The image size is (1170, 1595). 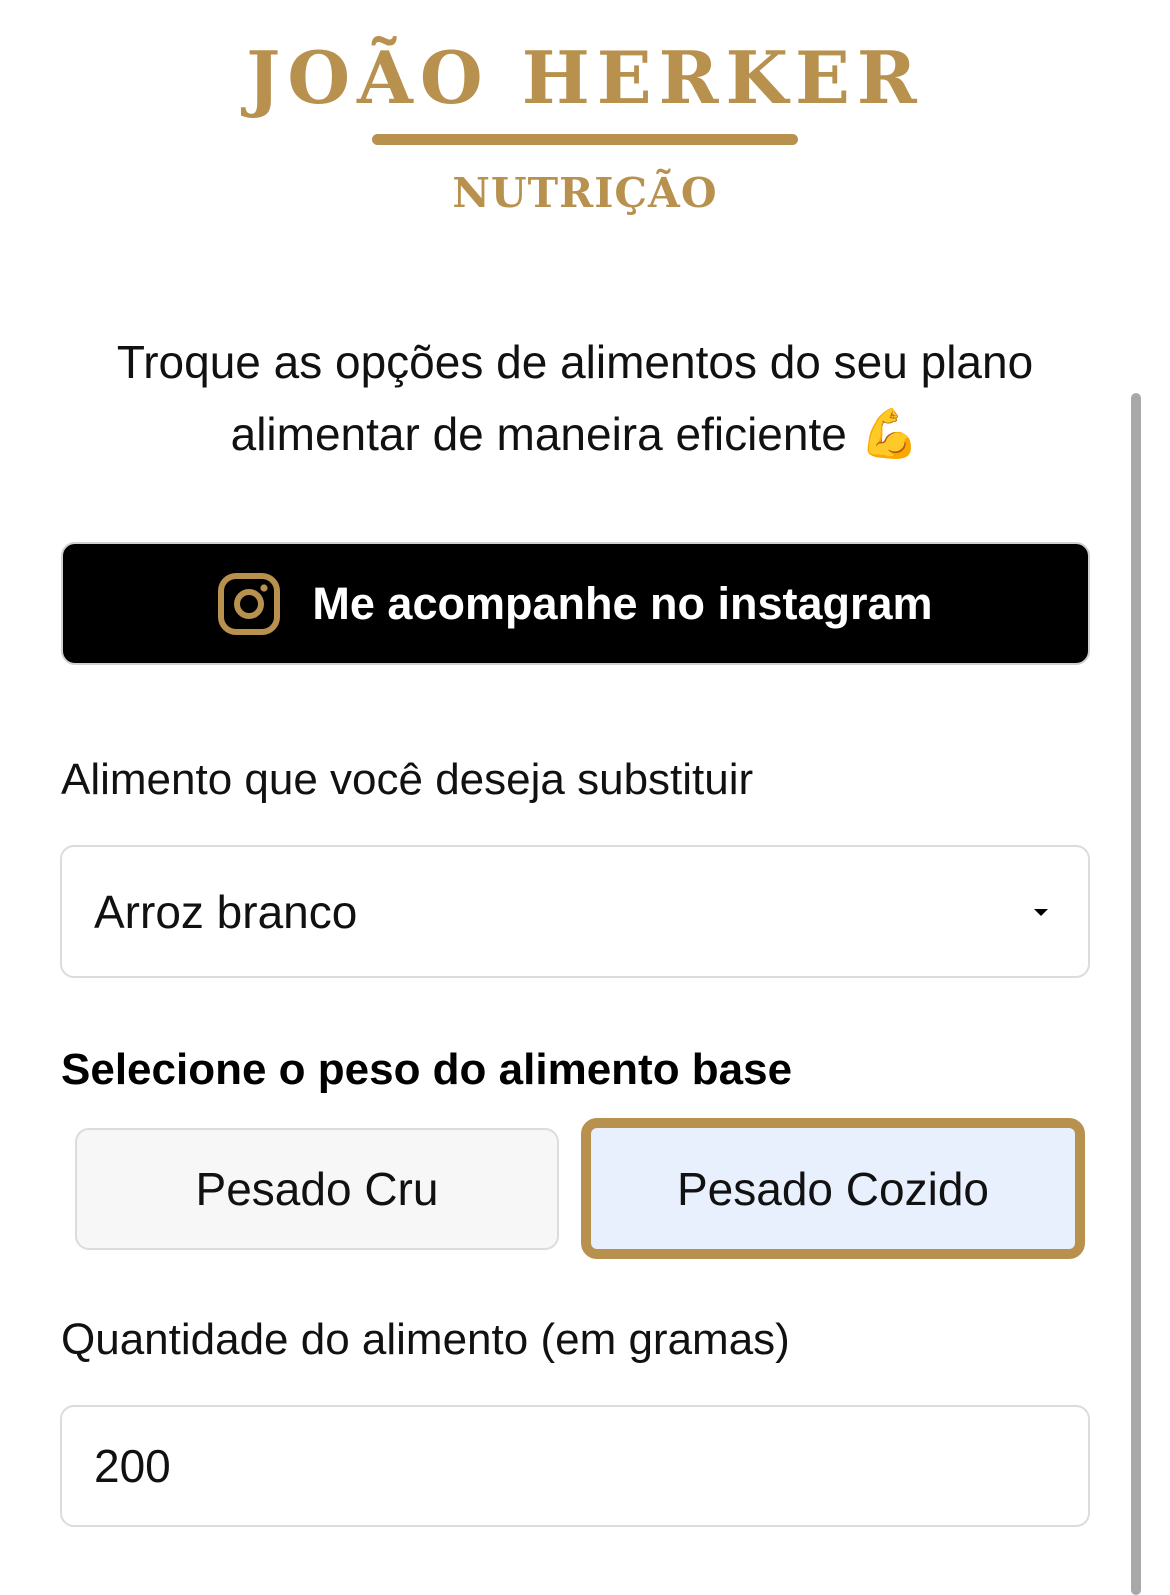 What do you see at coordinates (622, 603) in the screenshot?
I see `instagram-button-label: Me acompanhe no instagram` at bounding box center [622, 603].